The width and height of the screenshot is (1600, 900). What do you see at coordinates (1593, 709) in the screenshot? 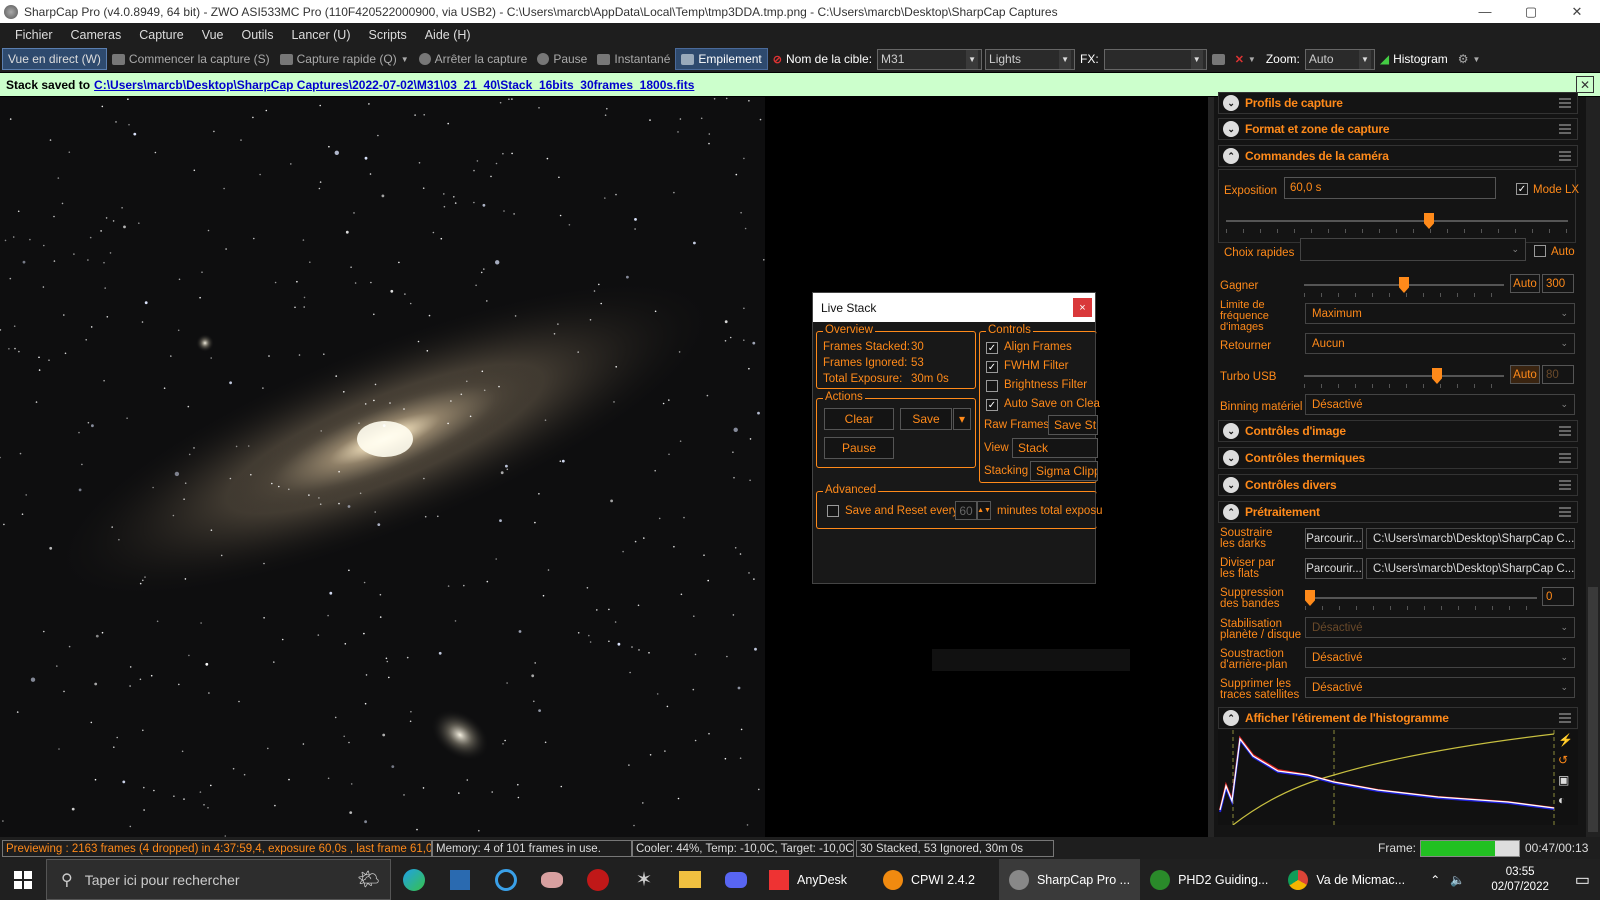
I see `panel-scrollbar-thumb` at bounding box center [1593, 709].